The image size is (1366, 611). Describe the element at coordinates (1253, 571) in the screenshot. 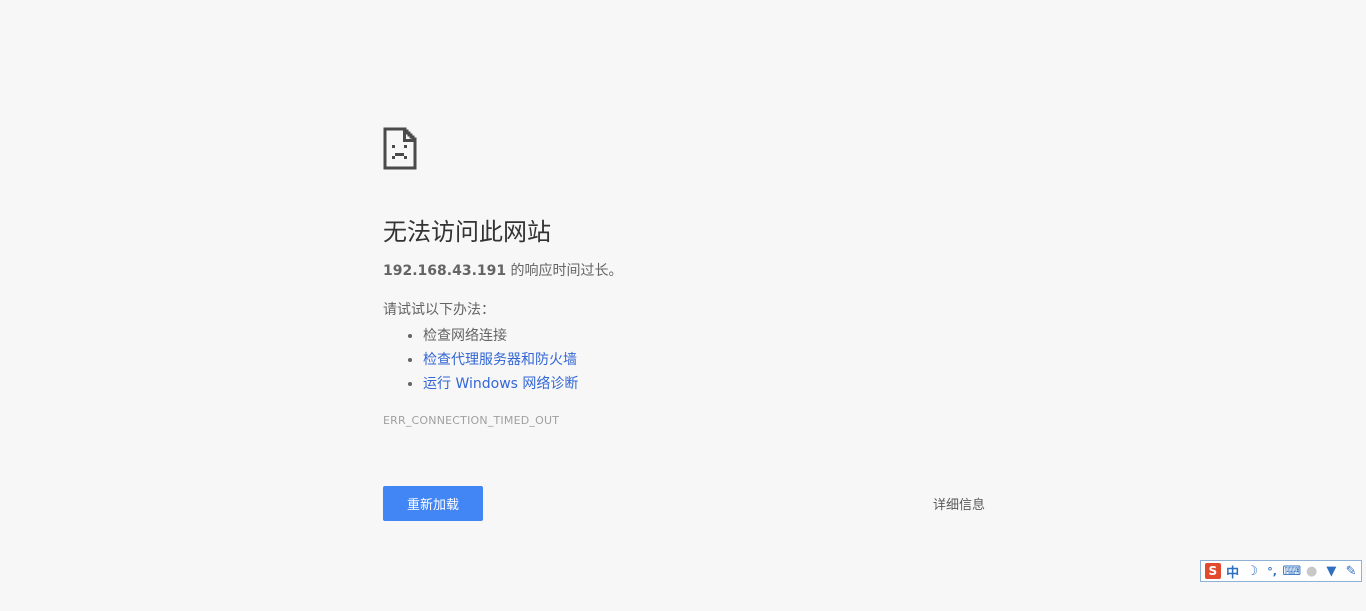

I see `moon-icon: ☽` at that location.